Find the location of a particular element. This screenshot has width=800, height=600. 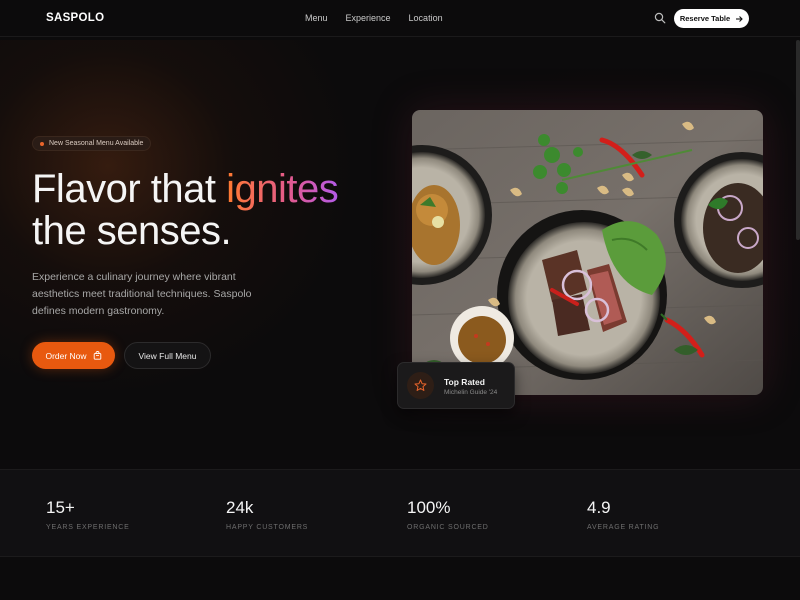

stat-years-experience: 15+ Years Experience is located at coordinates (88, 514).